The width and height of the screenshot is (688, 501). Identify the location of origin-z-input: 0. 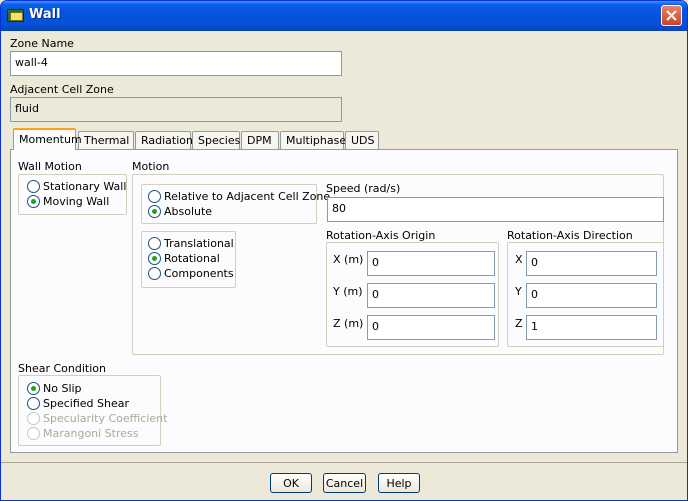
(431, 327).